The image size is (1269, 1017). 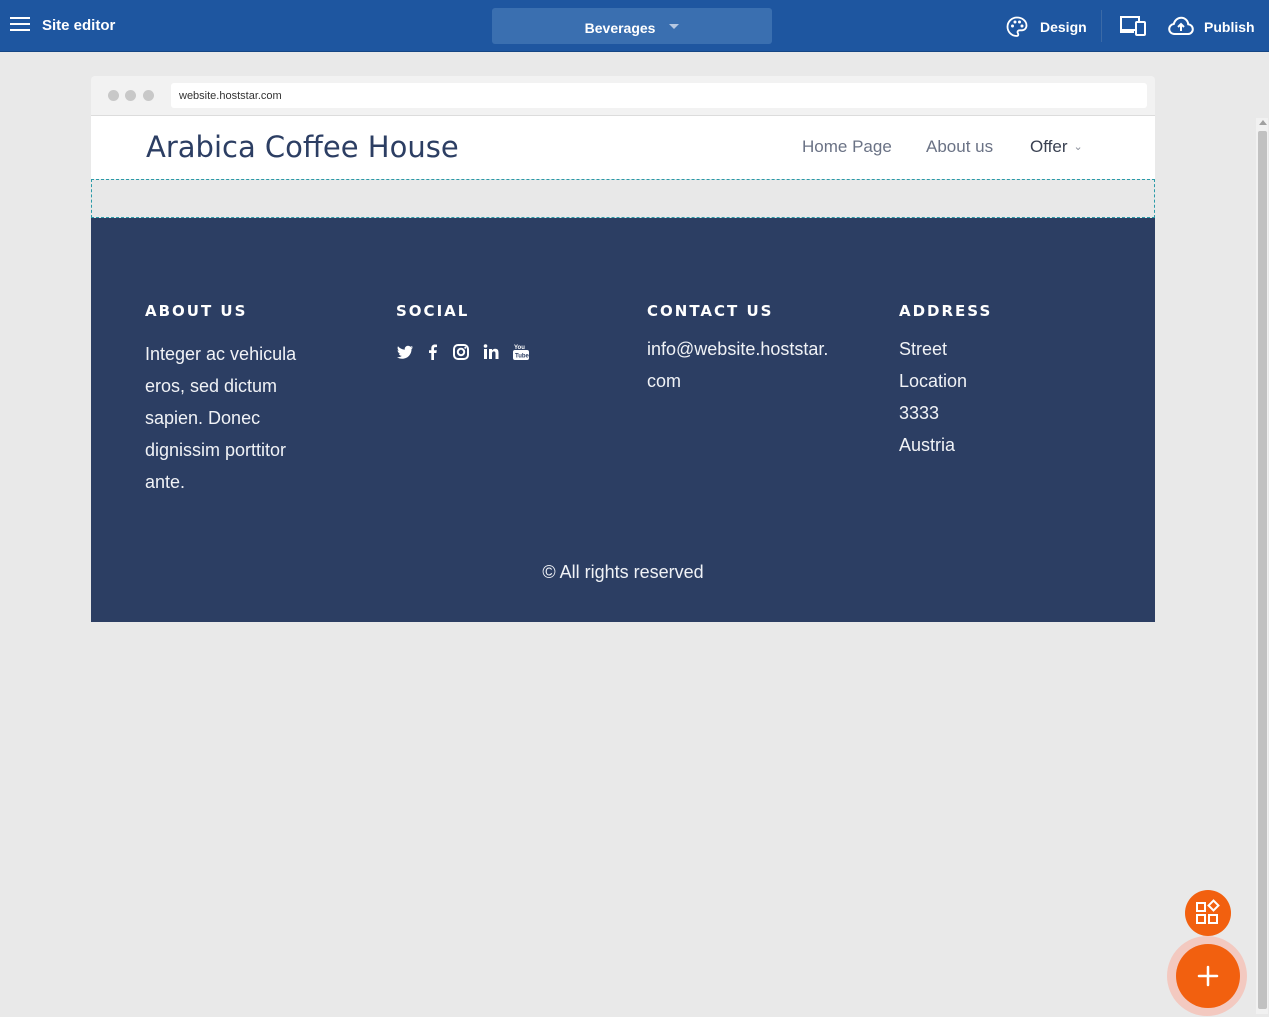 What do you see at coordinates (1063, 27) in the screenshot?
I see `design-button-label: Design` at bounding box center [1063, 27].